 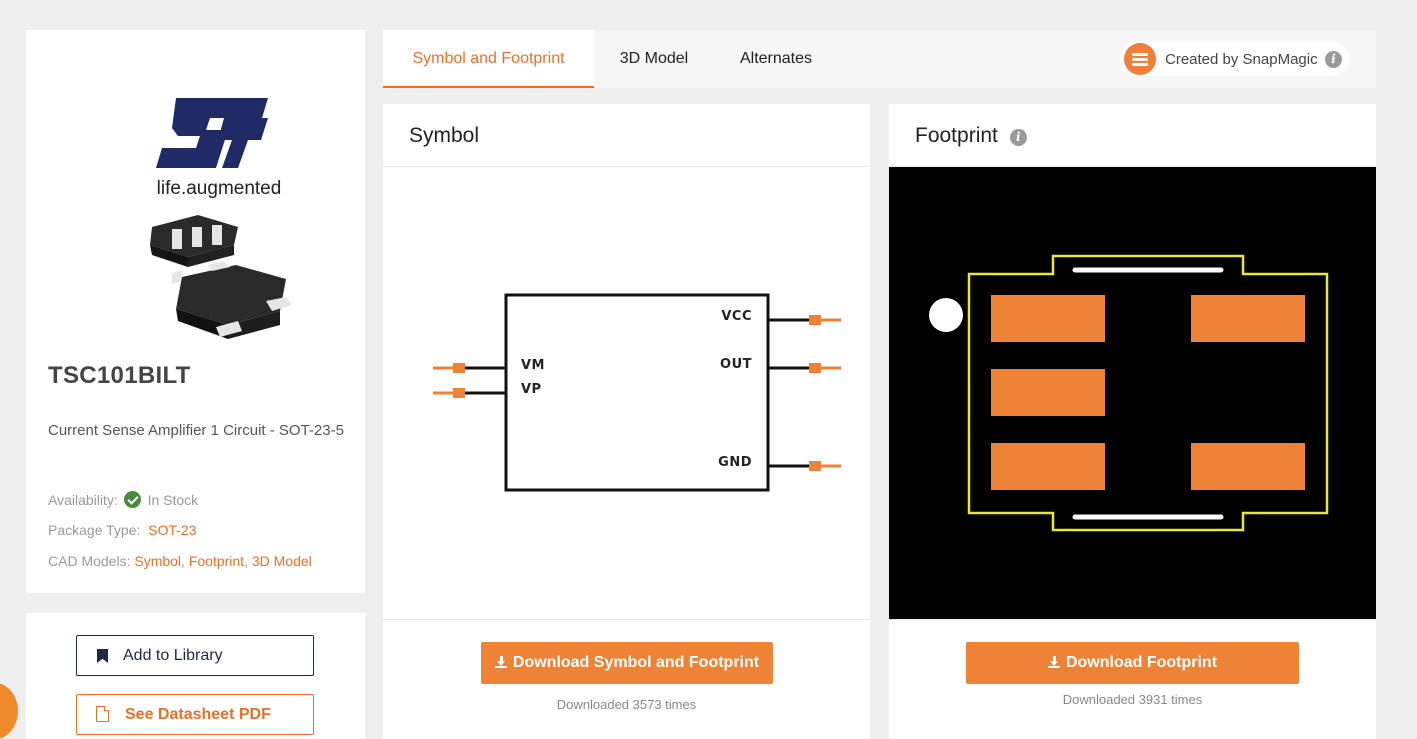 What do you see at coordinates (172, 530) in the screenshot?
I see `package-link: SOT-23` at bounding box center [172, 530].